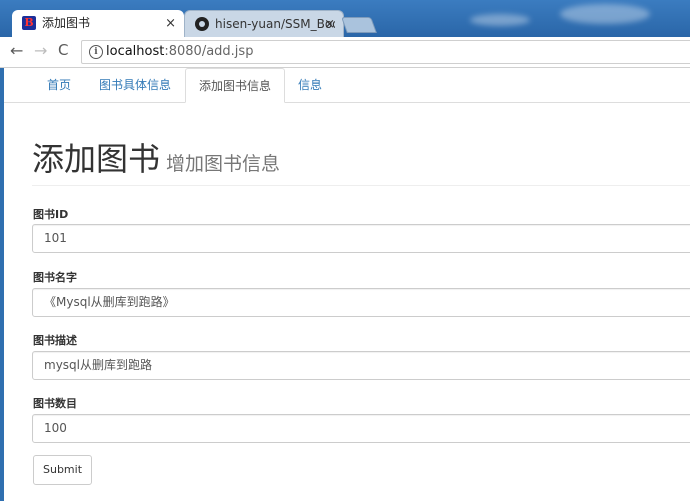  Describe the element at coordinates (180, 51) in the screenshot. I see `url-text: localhost:8080/add.jsp` at that location.